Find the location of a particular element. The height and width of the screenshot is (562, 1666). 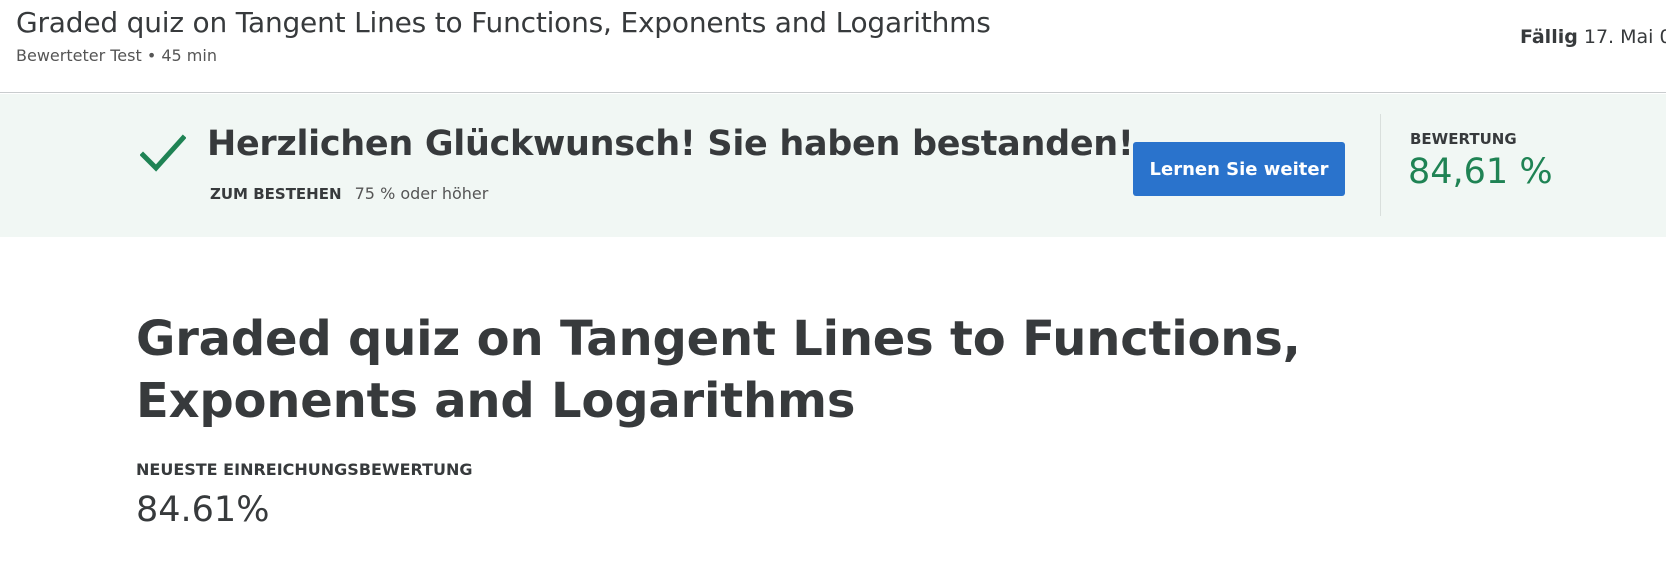

latest-submission-label: NEUESTE EINREICHUNGSBEWERTUNG is located at coordinates (304, 469).